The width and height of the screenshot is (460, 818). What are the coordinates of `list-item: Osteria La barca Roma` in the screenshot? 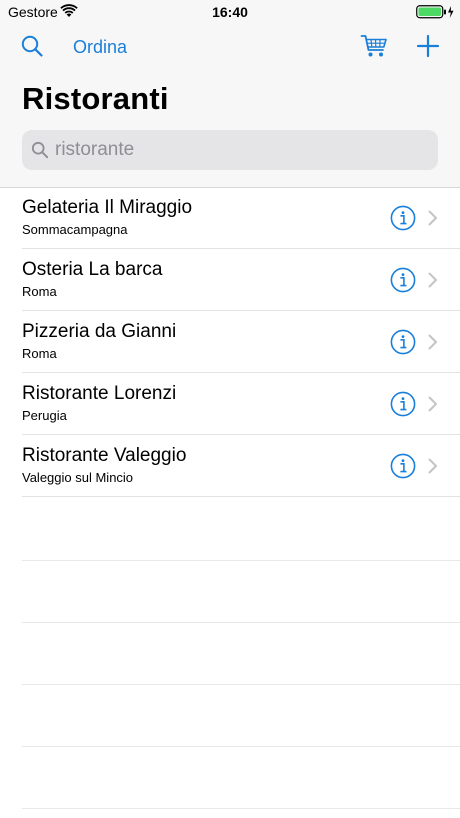 It's located at (230, 280).